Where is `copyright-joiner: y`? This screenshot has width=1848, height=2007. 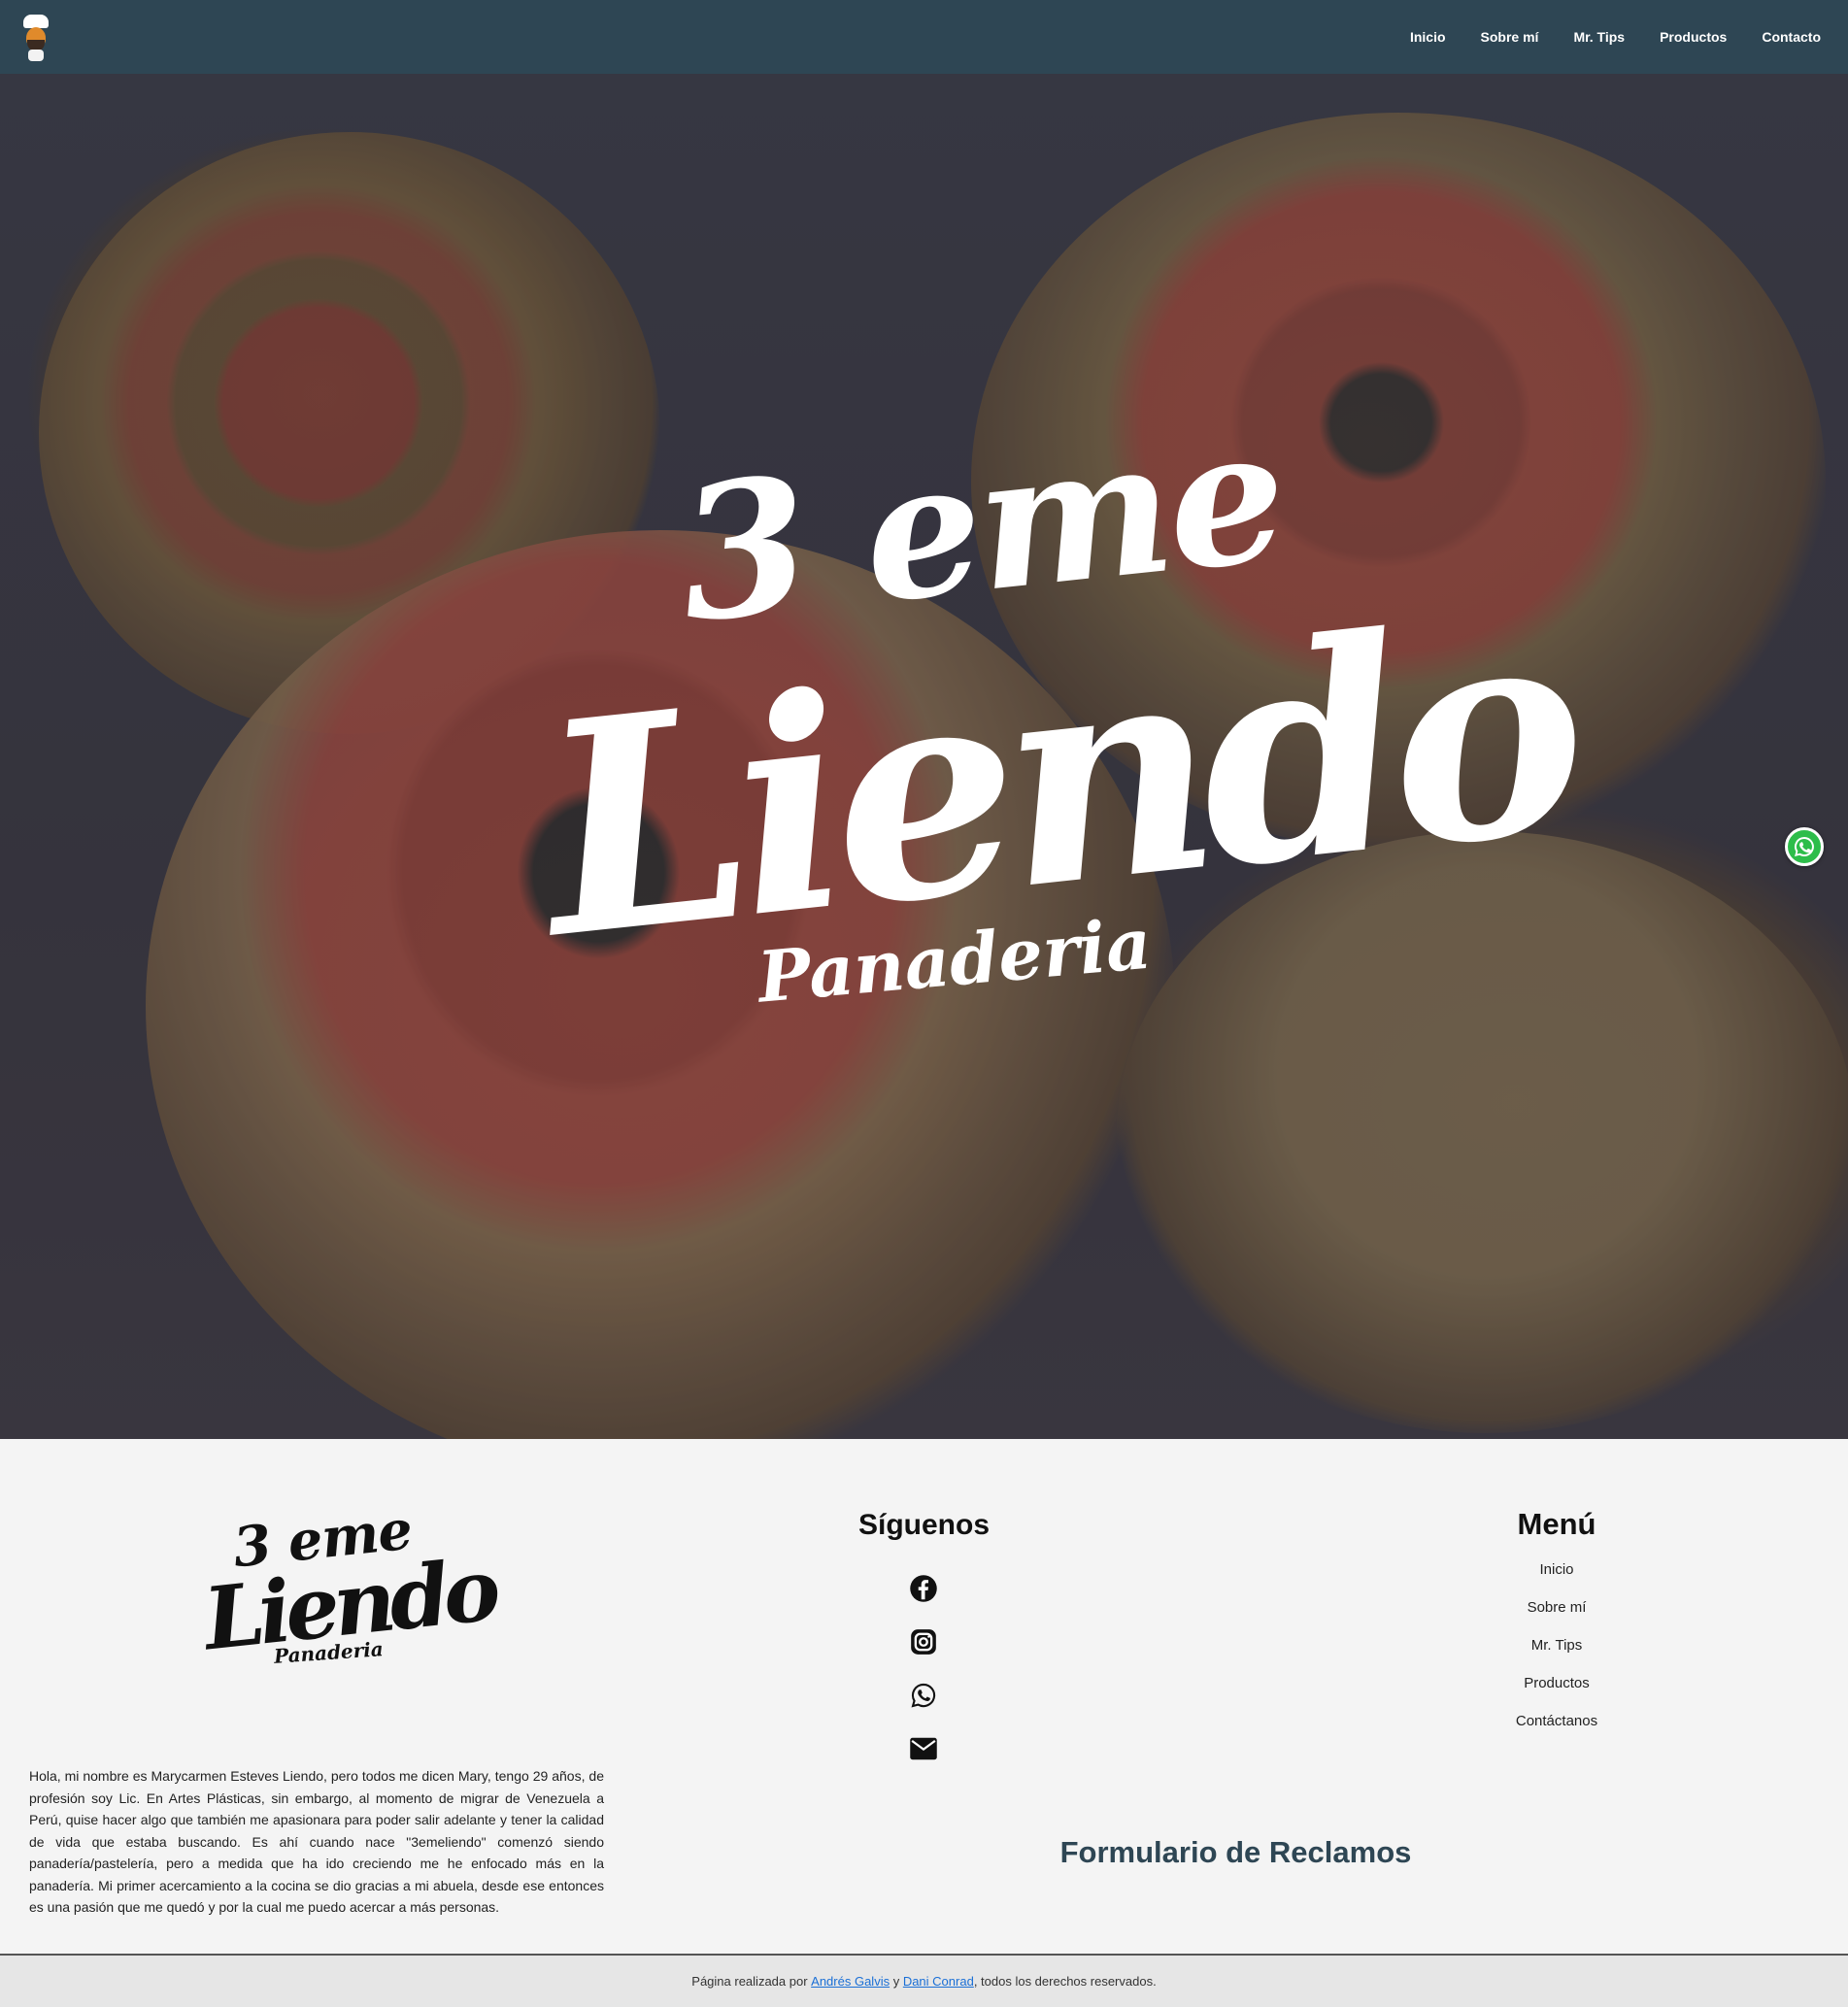
copyright-joiner: y is located at coordinates (896, 1982).